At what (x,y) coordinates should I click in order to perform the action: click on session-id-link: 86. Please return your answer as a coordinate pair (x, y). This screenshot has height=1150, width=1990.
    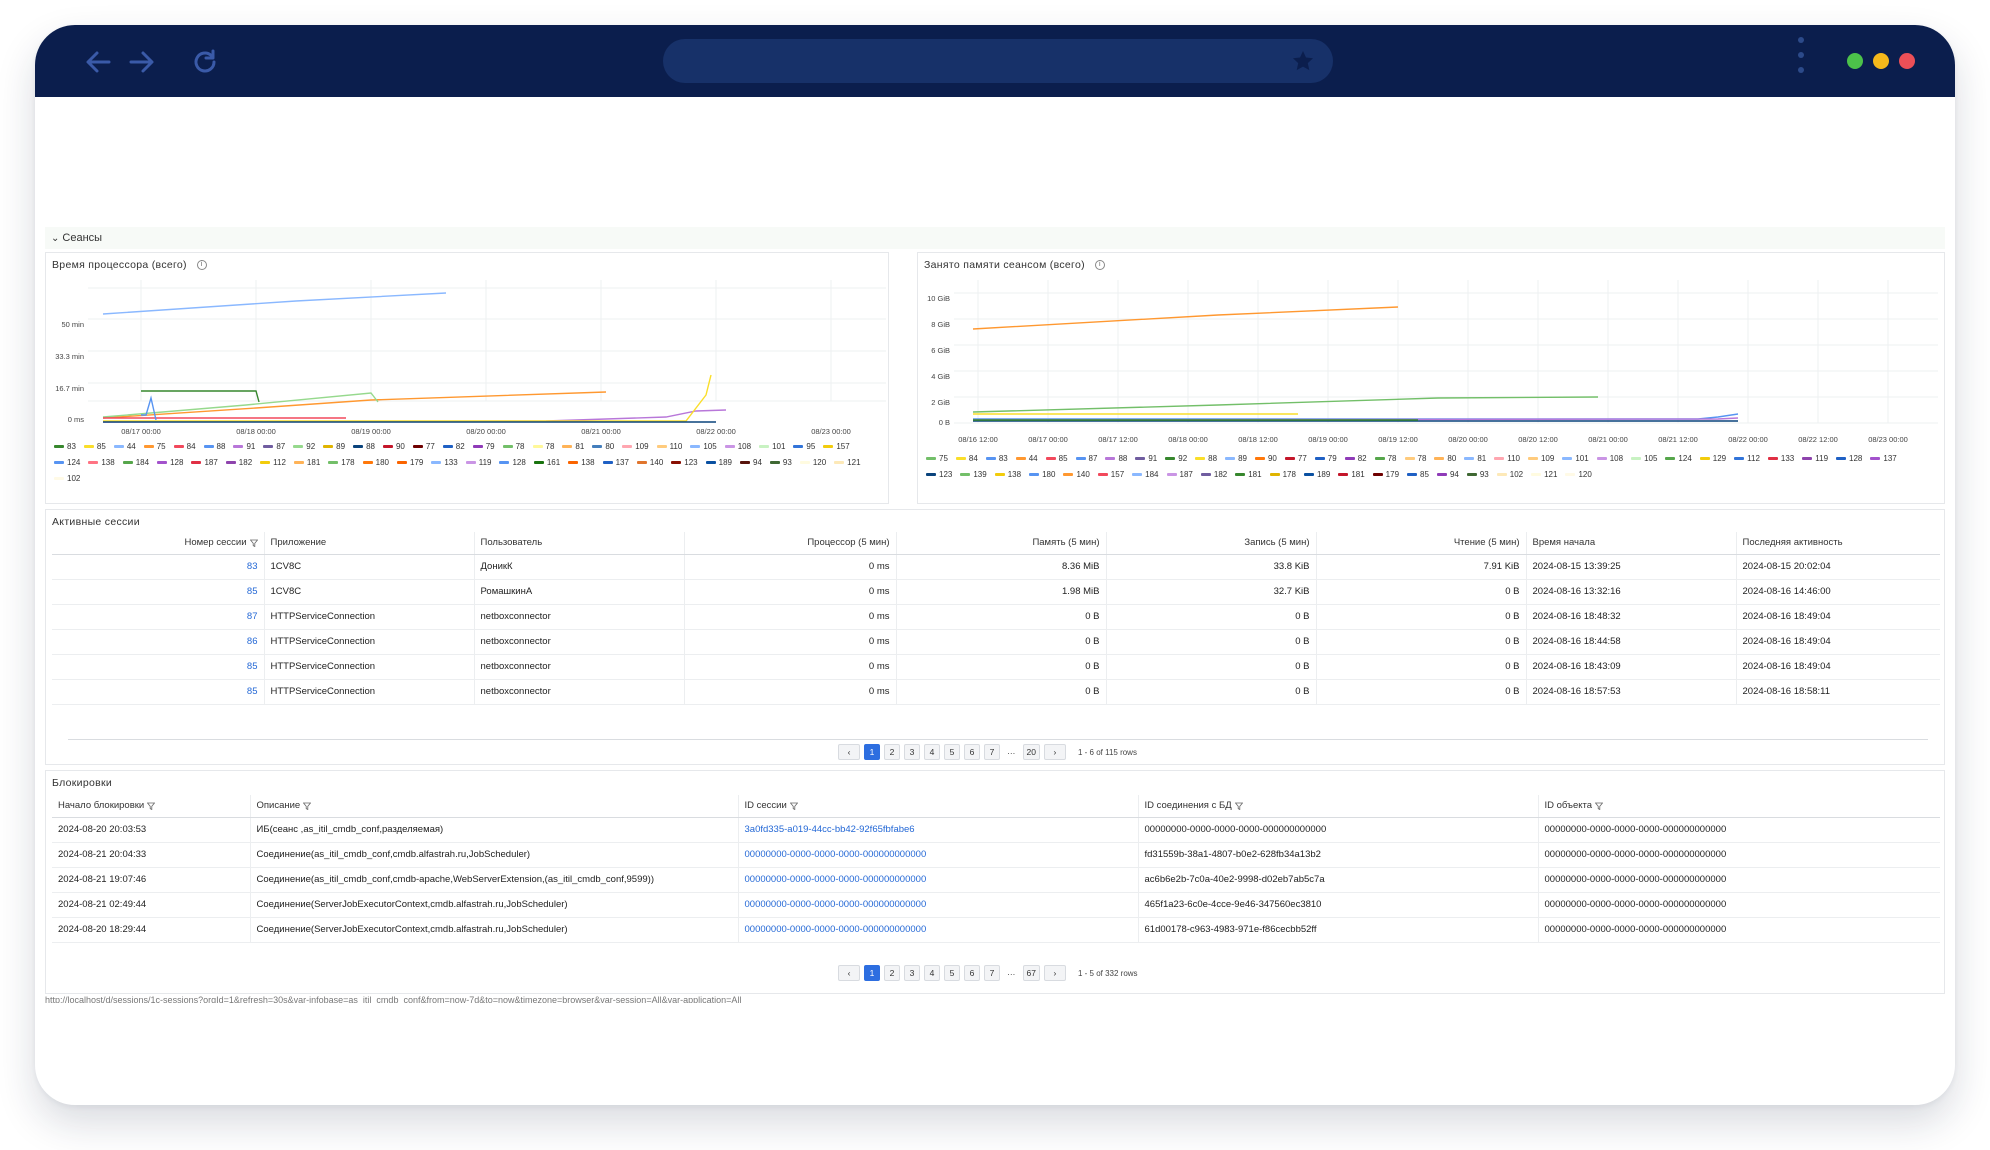
    Looking at the image, I should click on (158, 642).